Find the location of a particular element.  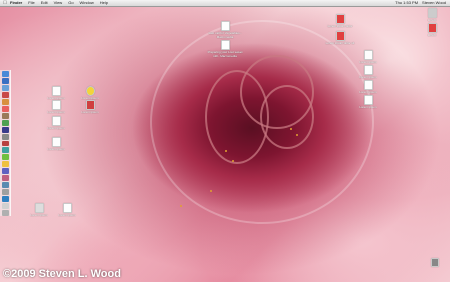

clock: Thu 1:53 PM is located at coordinates (406, 3).